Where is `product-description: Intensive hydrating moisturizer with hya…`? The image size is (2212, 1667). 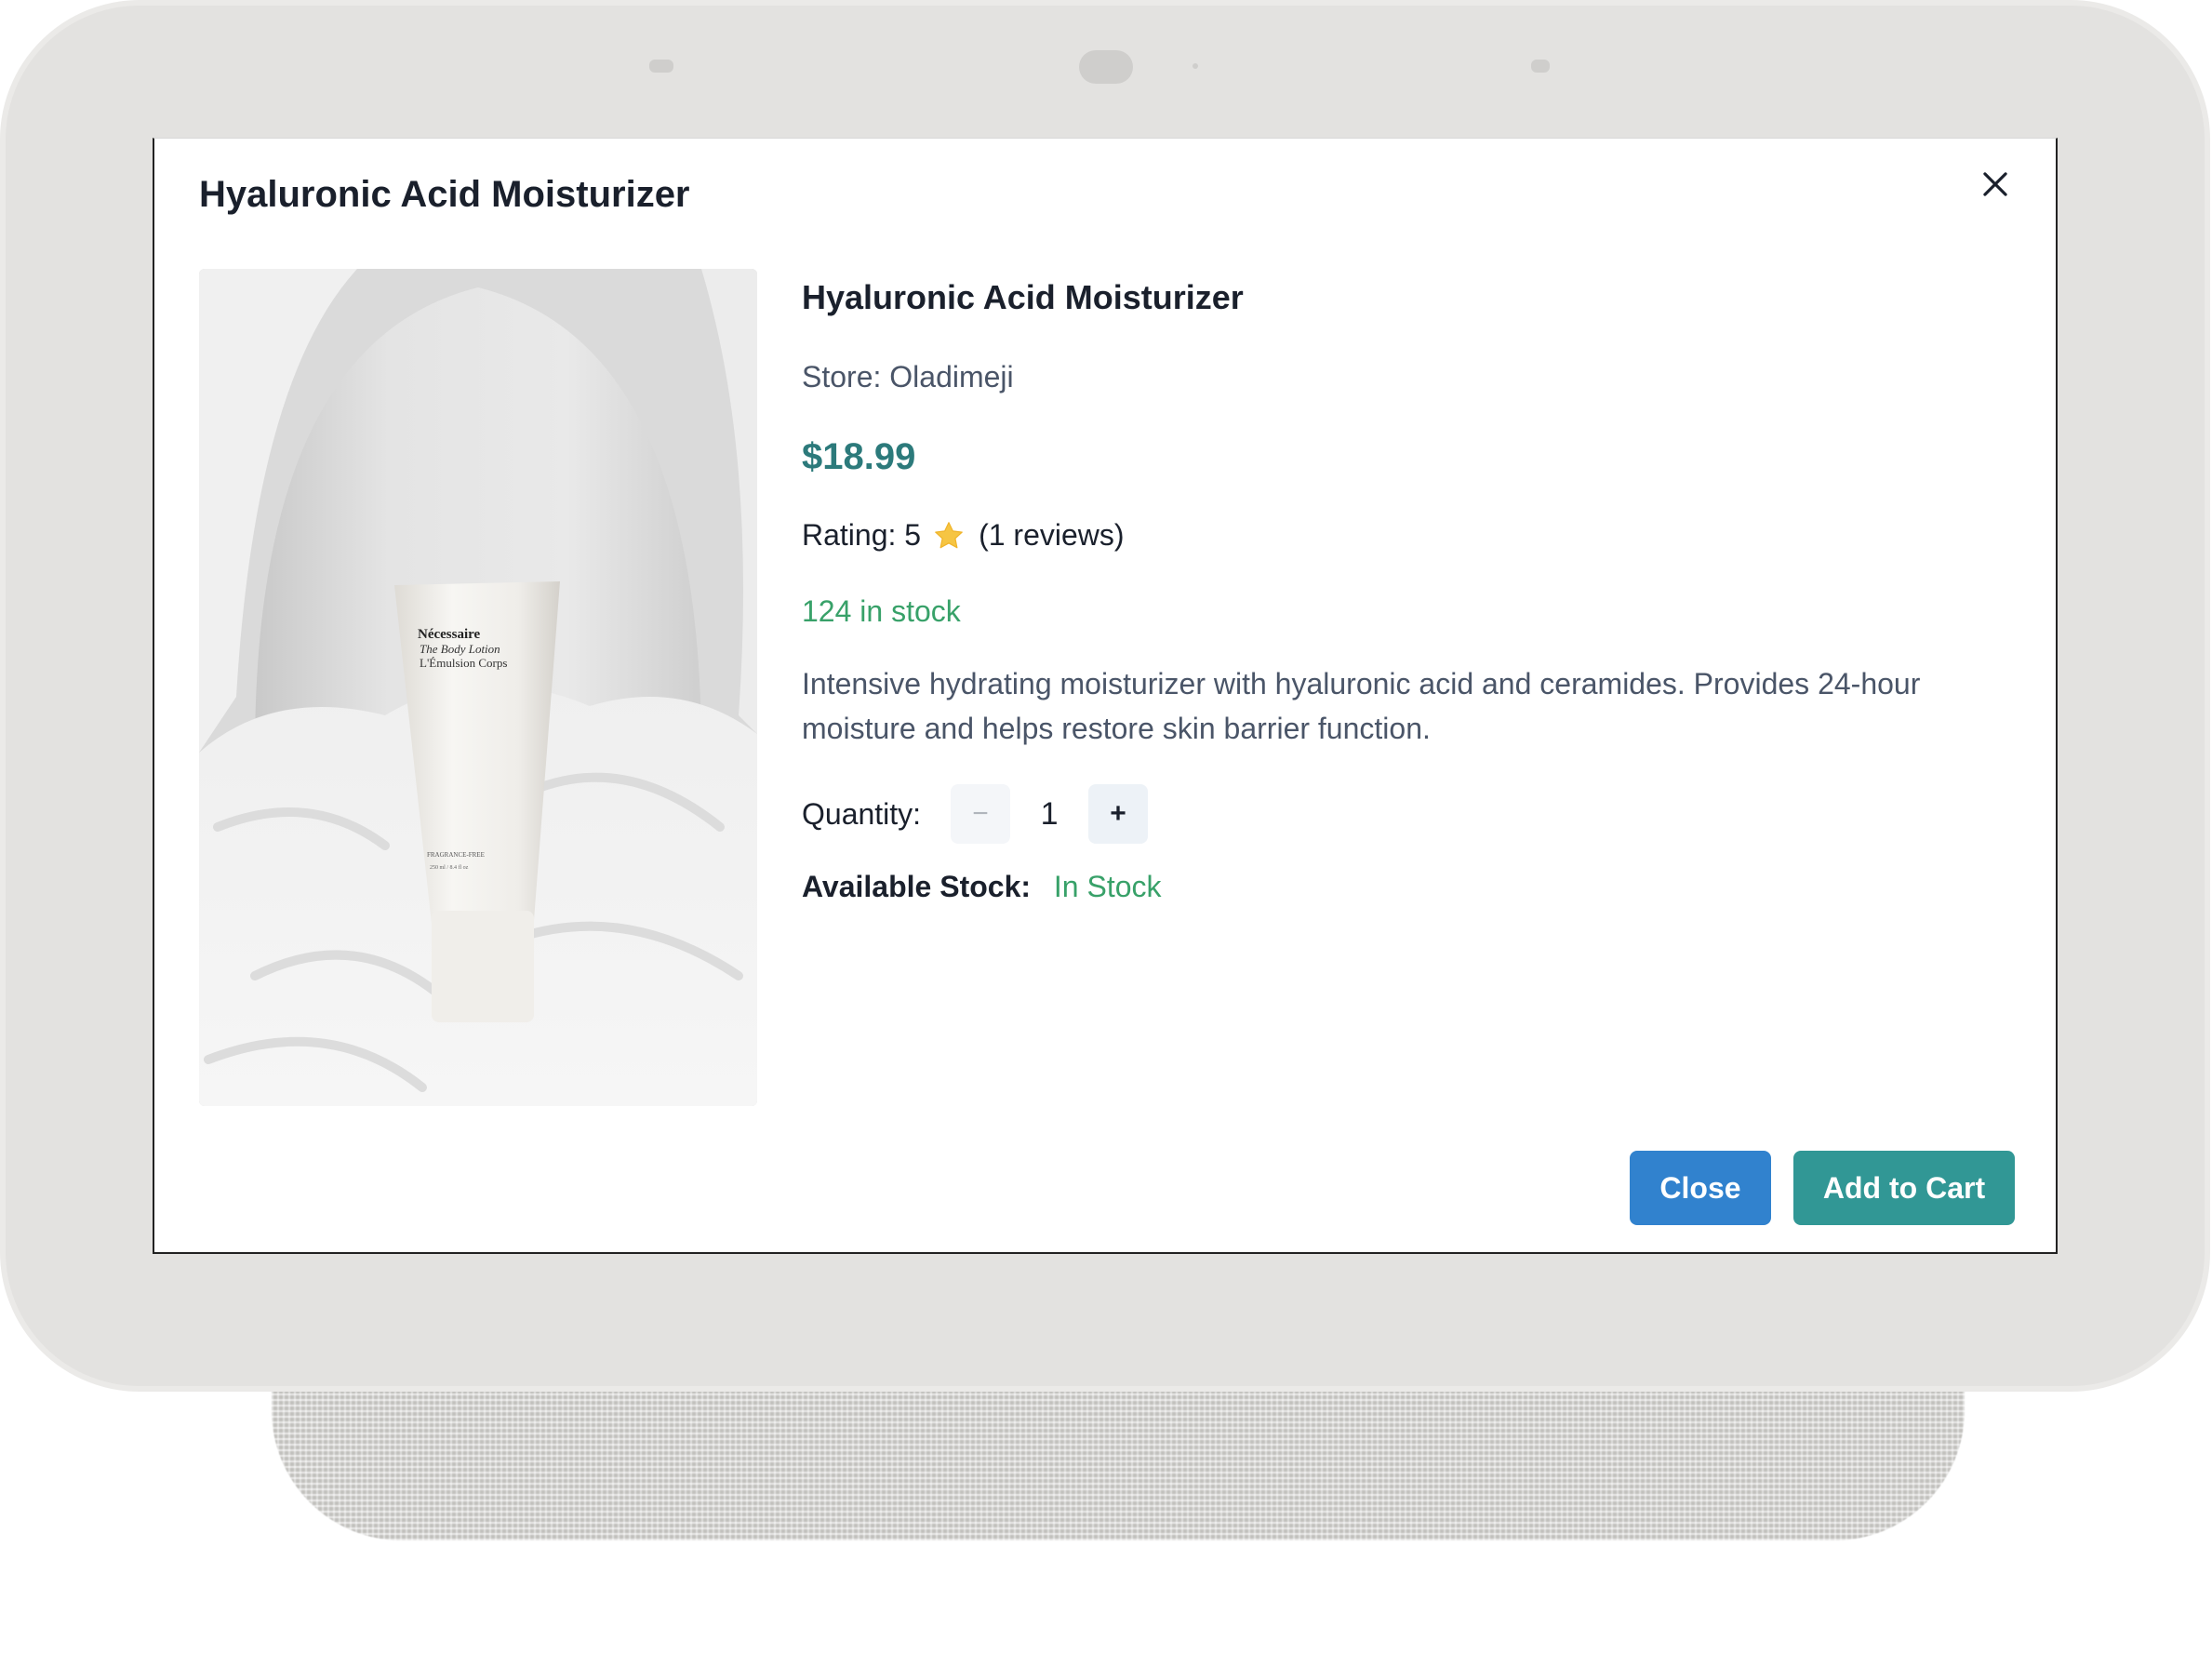
product-description: Intensive hydrating moisturizer with hya… is located at coordinates (1361, 706).